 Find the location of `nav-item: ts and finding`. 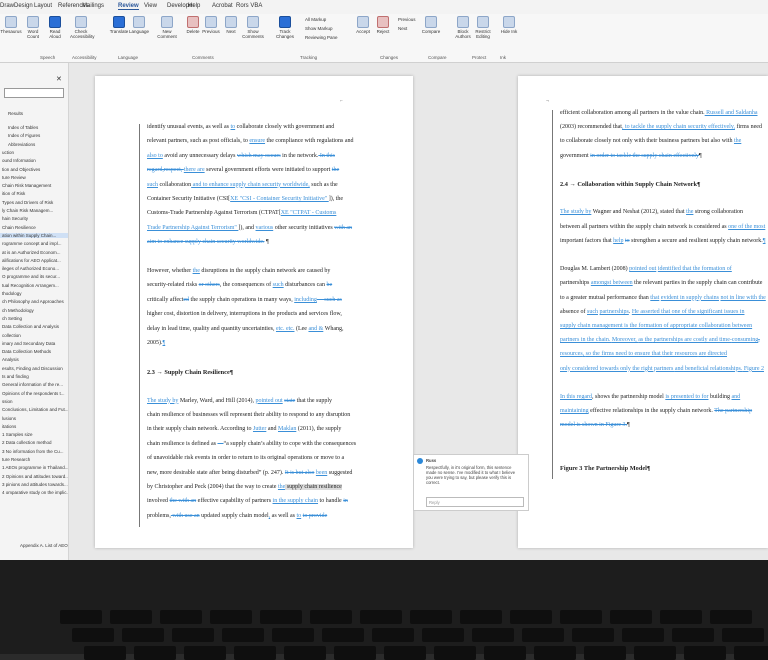

nav-item: ts and finding is located at coordinates (15, 376).